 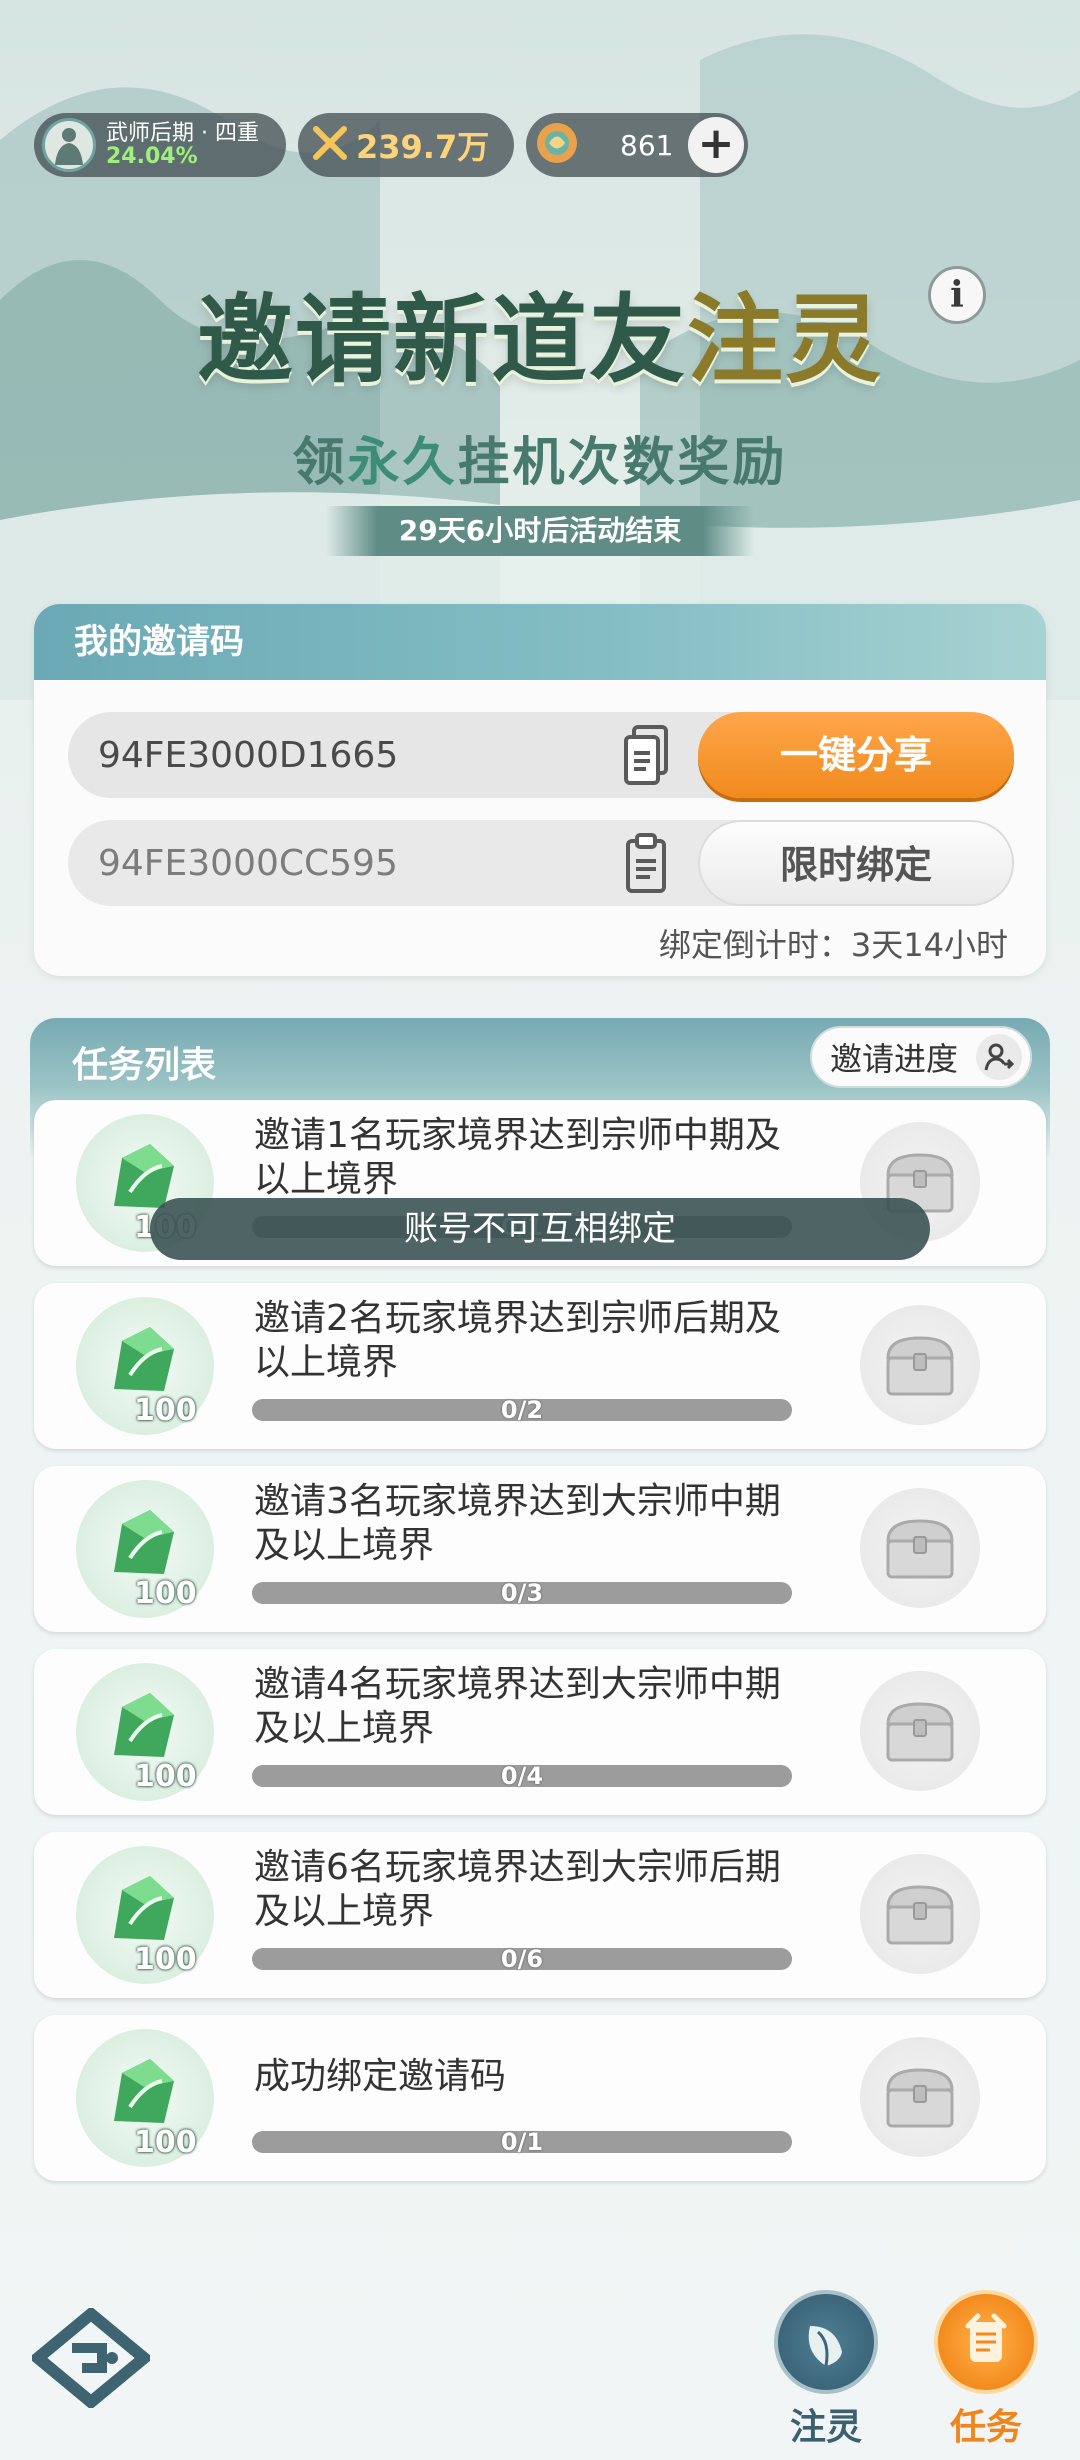 I want to click on my-invite-code-row: 94FE3000D1665 一键分享, so click(x=541, y=755).